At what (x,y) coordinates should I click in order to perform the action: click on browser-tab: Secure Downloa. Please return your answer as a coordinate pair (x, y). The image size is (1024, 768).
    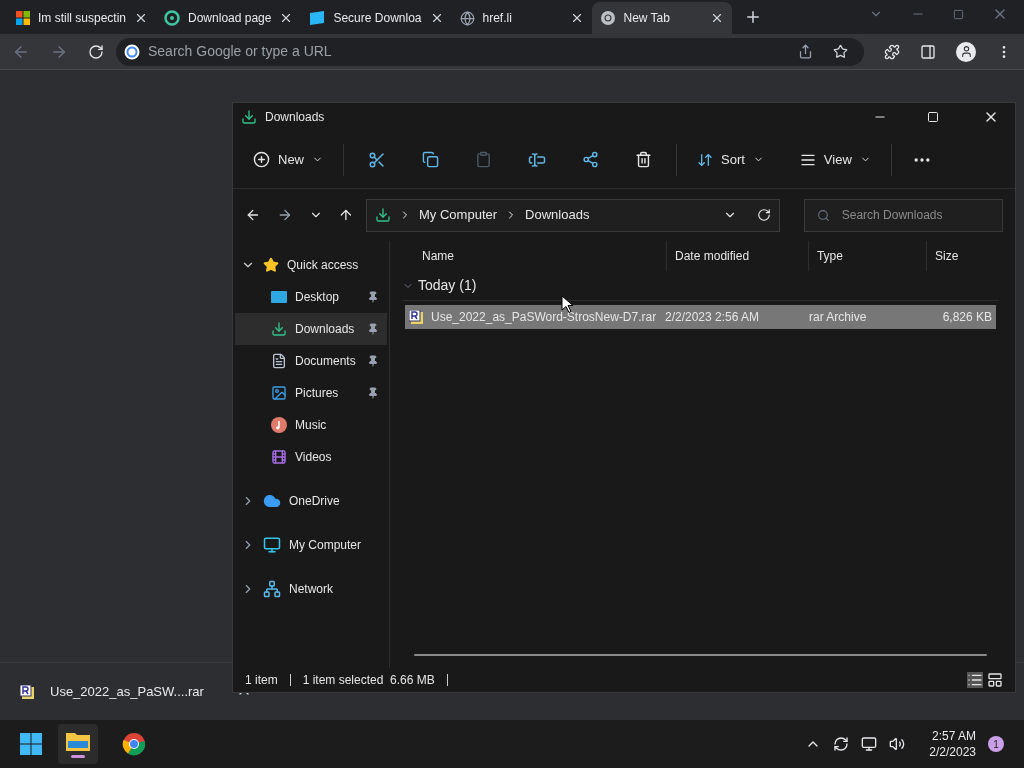
    Looking at the image, I should click on (376, 18).